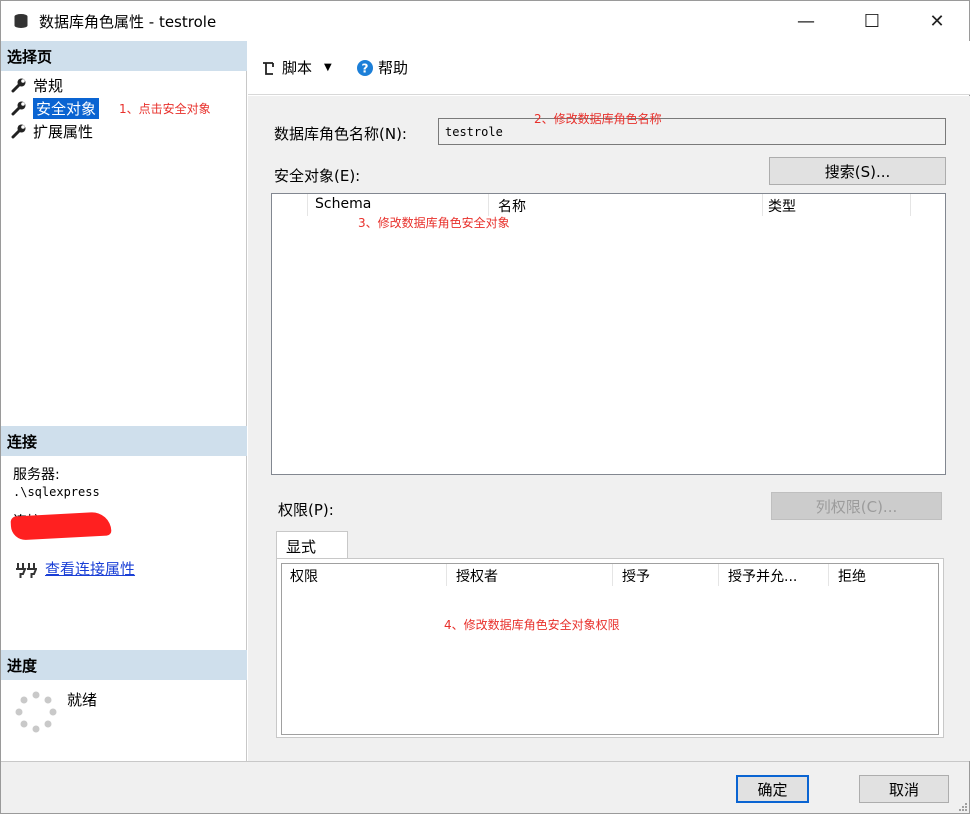 This screenshot has width=970, height=814. What do you see at coordinates (124, 441) in the screenshot?
I see `connection-header: 连接` at bounding box center [124, 441].